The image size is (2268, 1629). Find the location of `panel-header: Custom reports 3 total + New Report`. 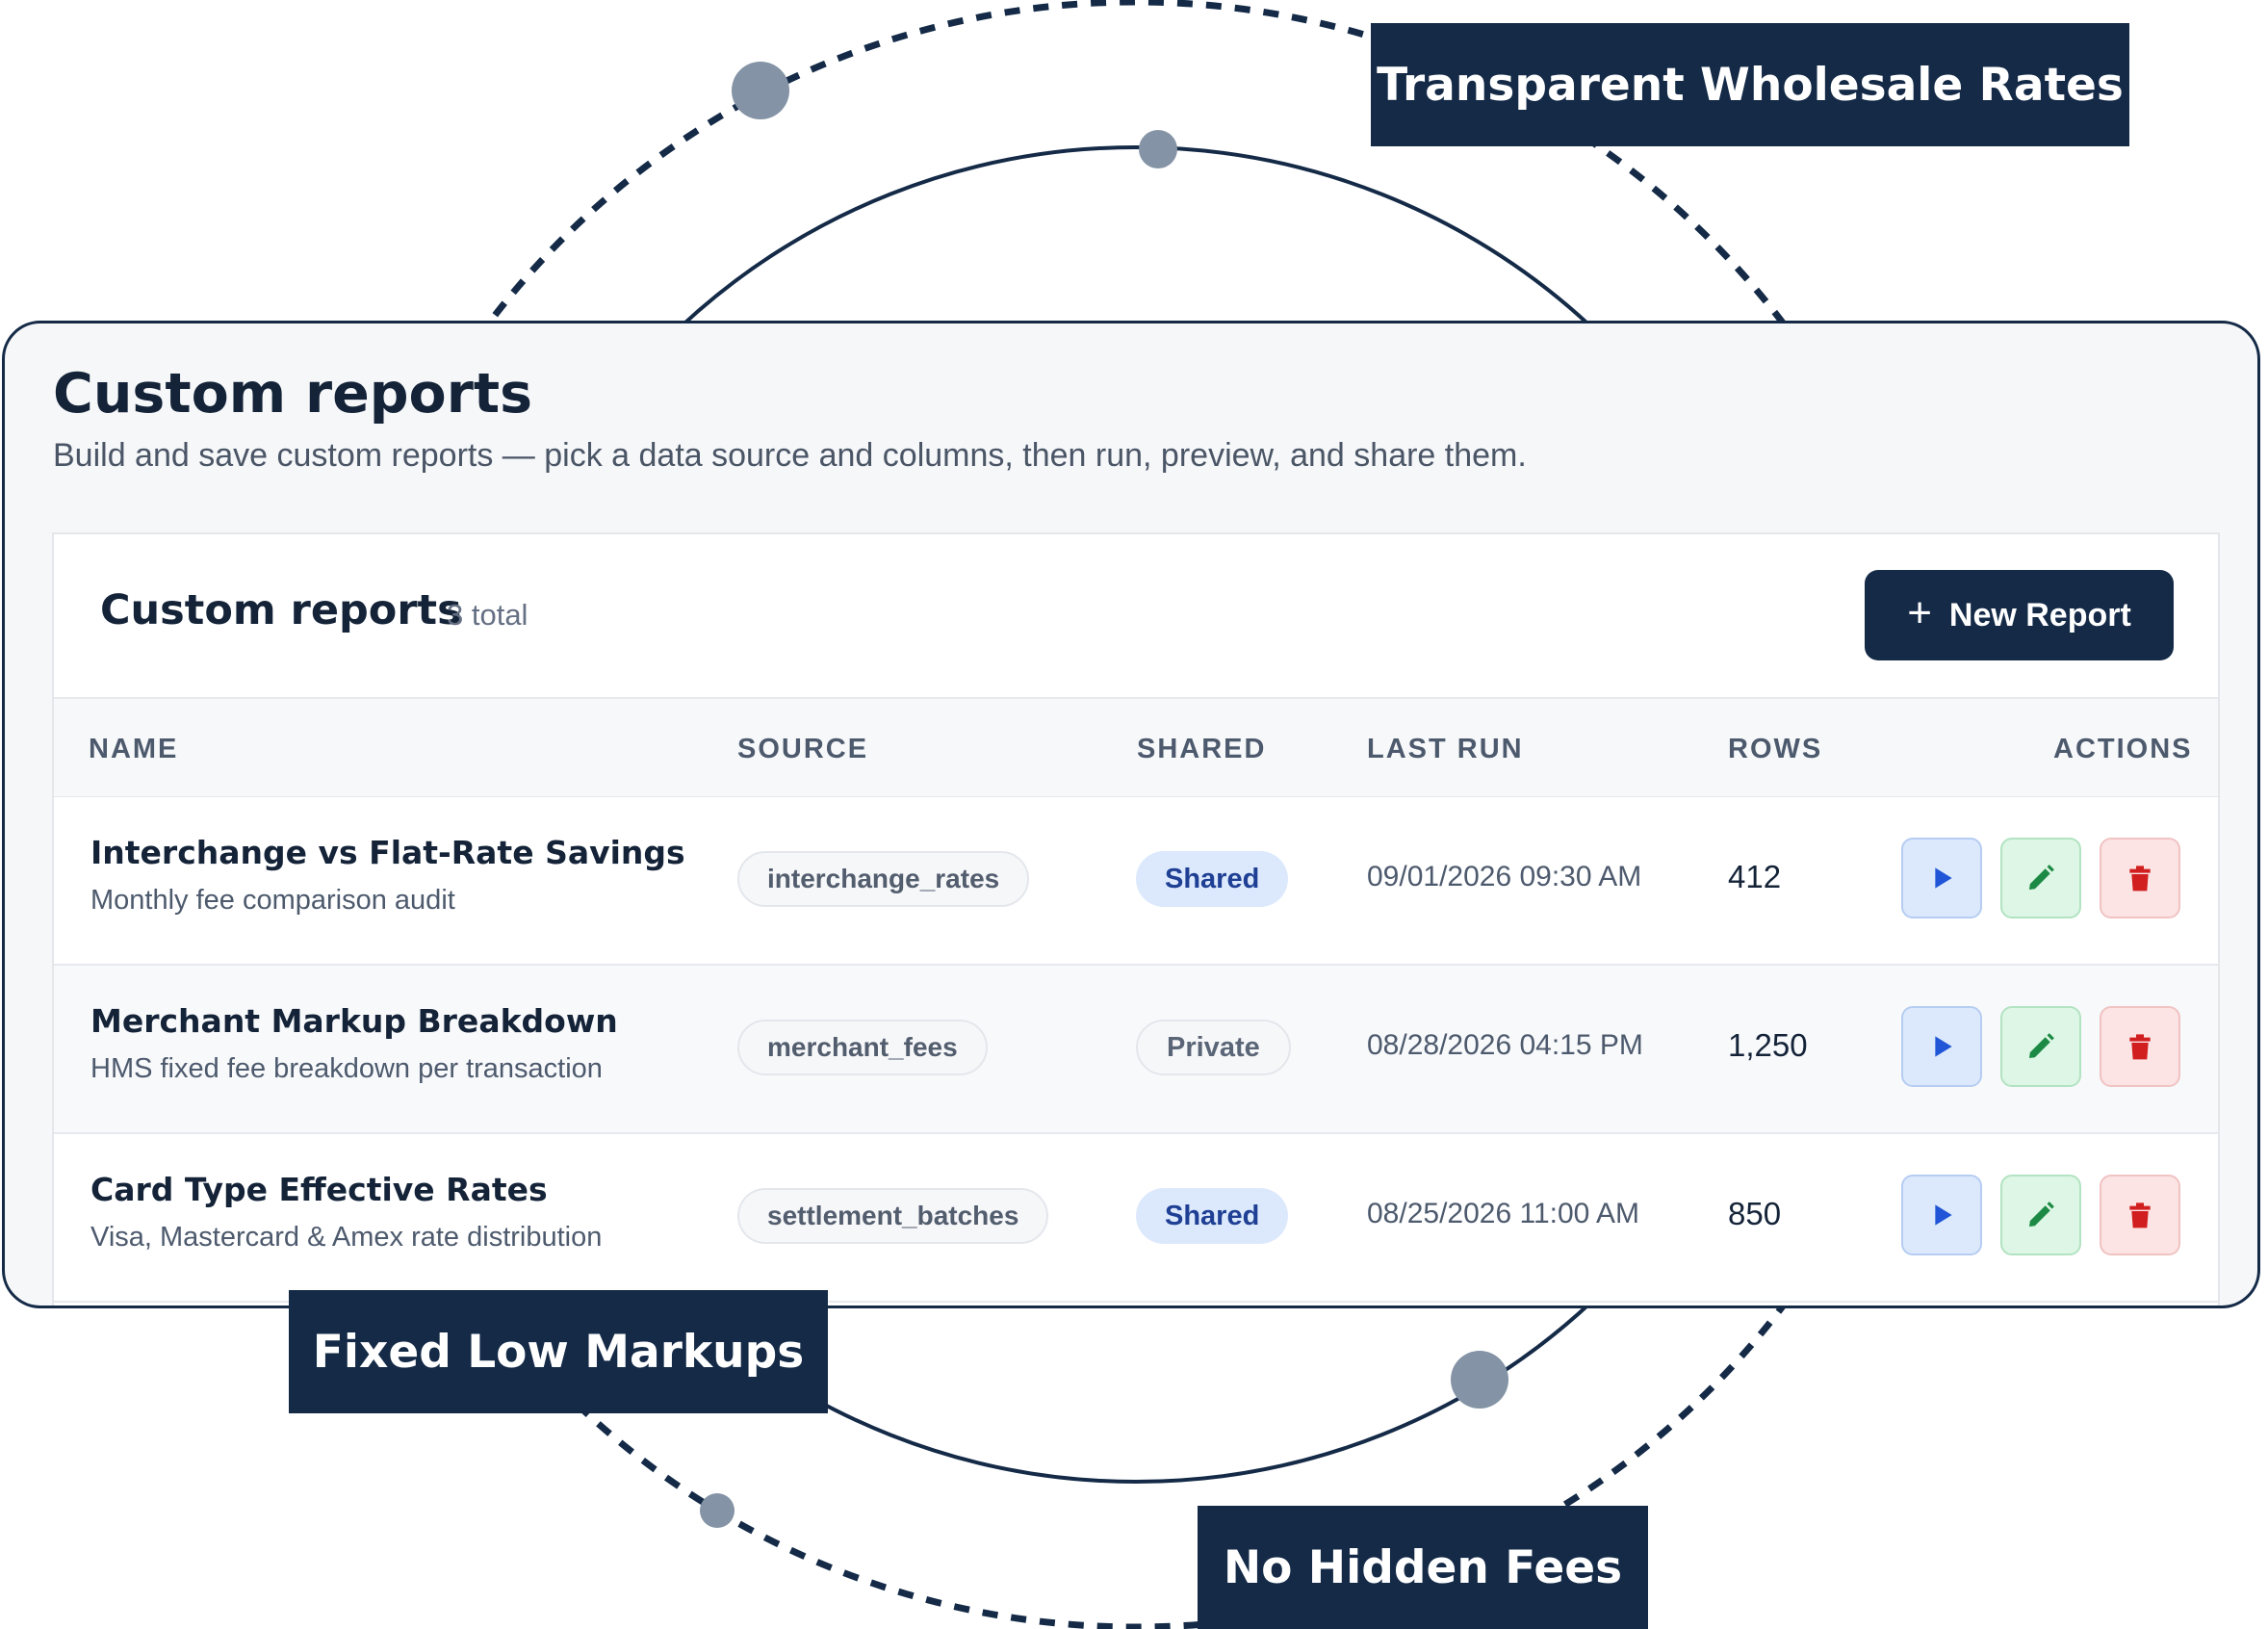

panel-header: Custom reports 3 total + New Report is located at coordinates (1136, 616).